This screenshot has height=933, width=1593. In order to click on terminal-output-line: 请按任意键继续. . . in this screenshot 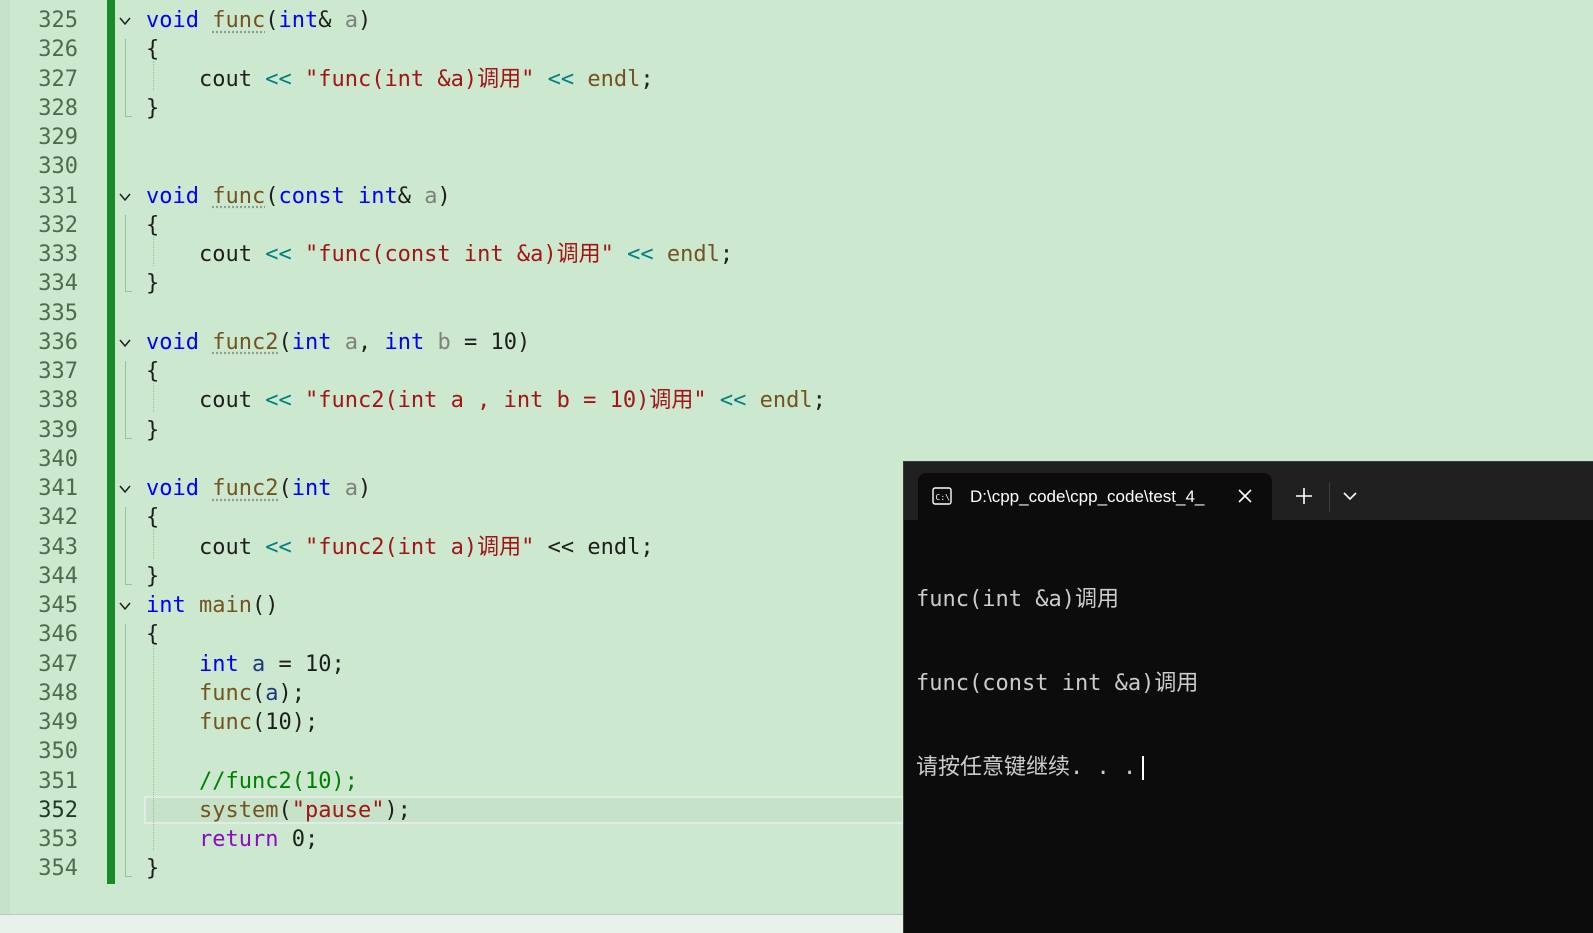, I will do `click(1057, 768)`.